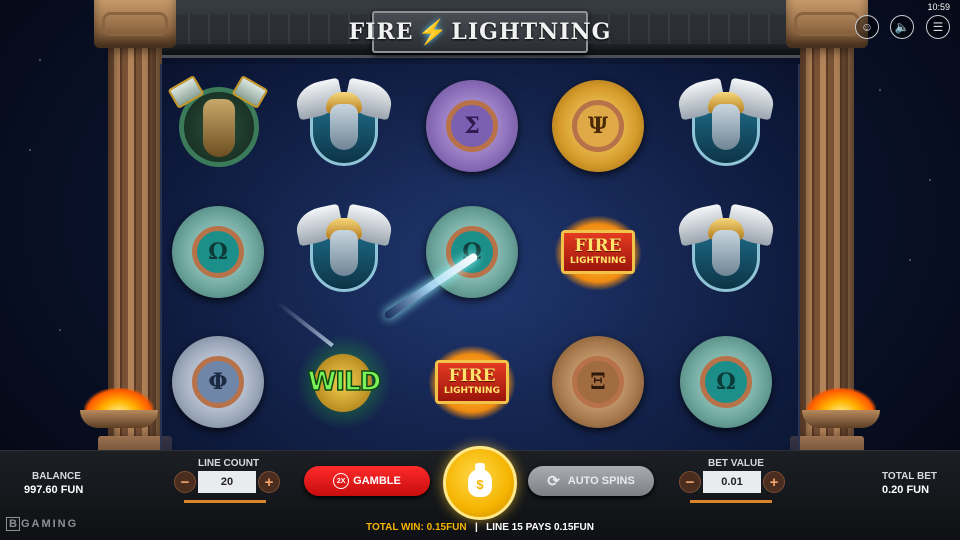 The height and width of the screenshot is (540, 960). Describe the element at coordinates (229, 463) in the screenshot. I see `line-count-label: LINE COUNT` at that location.